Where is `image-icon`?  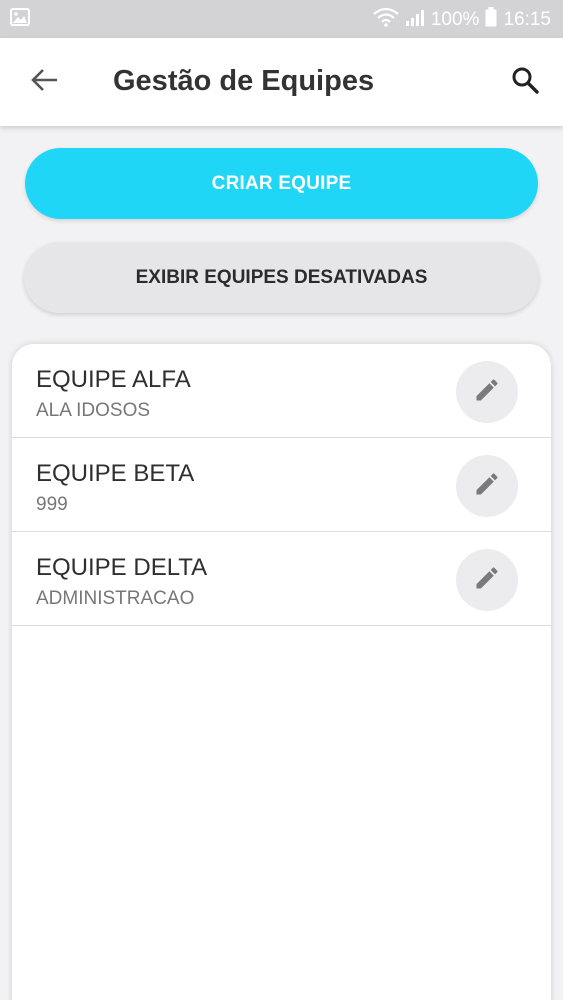
image-icon is located at coordinates (20, 19).